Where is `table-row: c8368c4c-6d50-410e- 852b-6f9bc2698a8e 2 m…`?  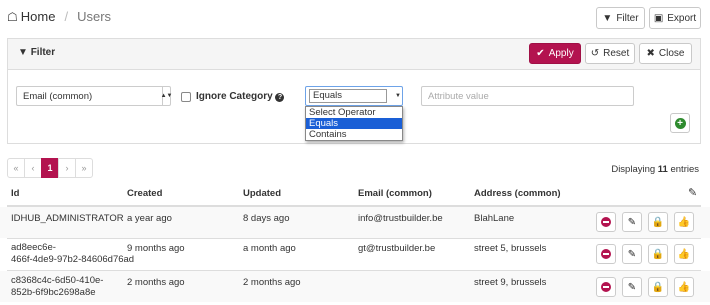 table-row: c8368c4c-6d50-410e- 852b-6f9bc2698a8e 2 m… is located at coordinates (355, 286).